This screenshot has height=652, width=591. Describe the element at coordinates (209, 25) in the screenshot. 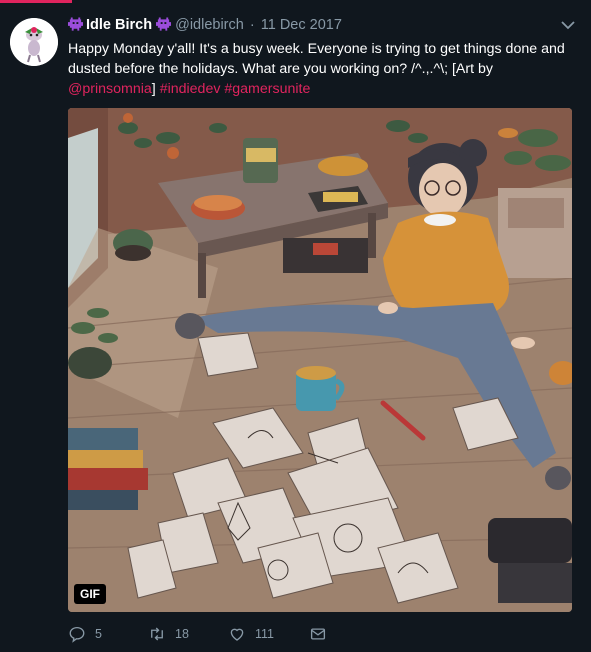

I see `user-handle: @idlebirch` at that location.